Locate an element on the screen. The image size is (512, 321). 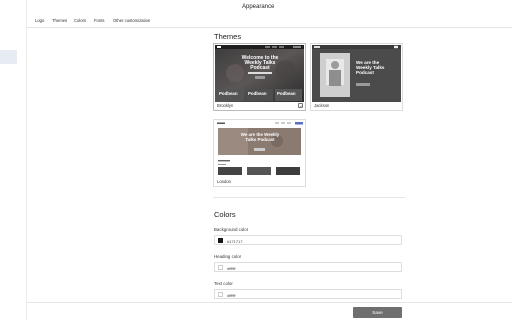
theme-name-brooklyn: Brooklyn is located at coordinates (225, 105).